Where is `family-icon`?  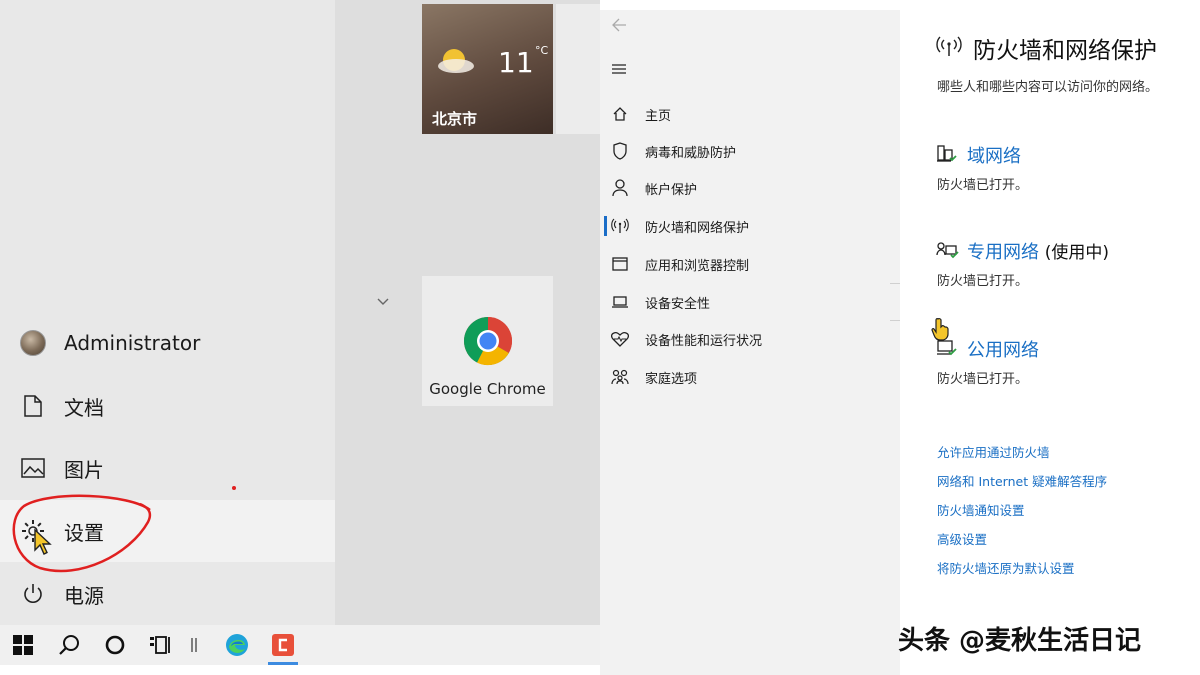
family-icon is located at coordinates (620, 377).